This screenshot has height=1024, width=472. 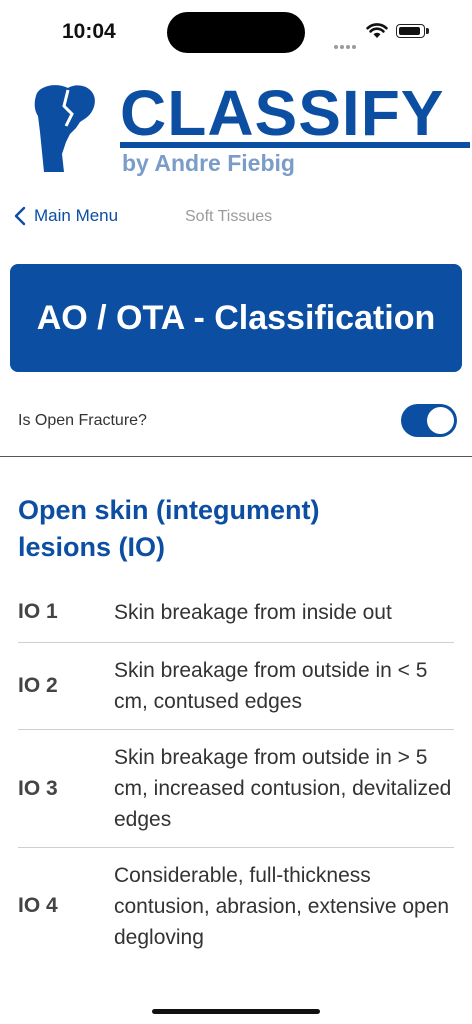 I want to click on table-row: IO 1 Skin breakage from inside out, so click(x=236, y=612).